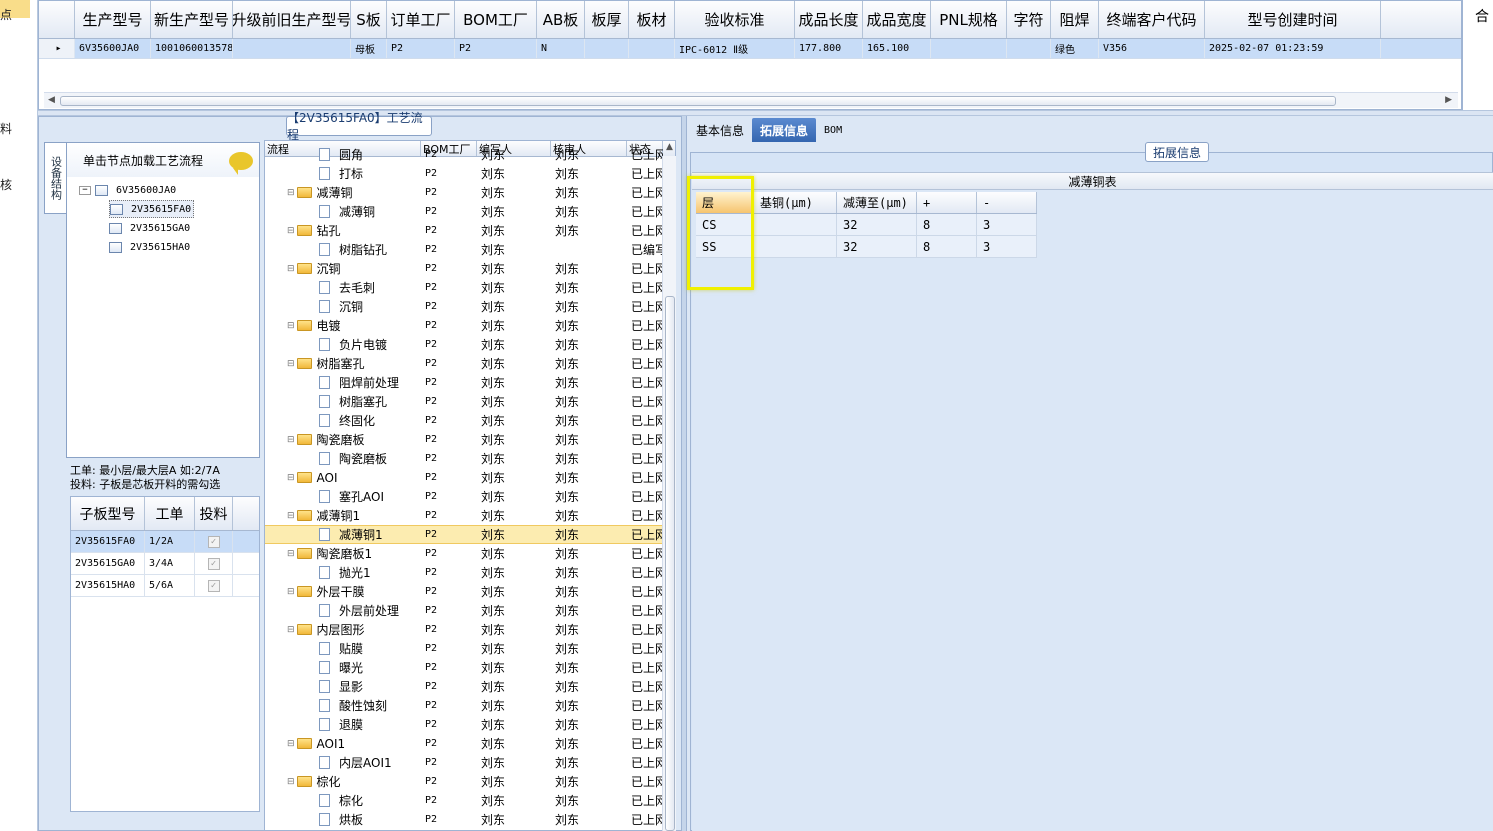 The width and height of the screenshot is (1493, 831). What do you see at coordinates (192, 19) in the screenshot?
I see `column-header: 新生产型号` at bounding box center [192, 19].